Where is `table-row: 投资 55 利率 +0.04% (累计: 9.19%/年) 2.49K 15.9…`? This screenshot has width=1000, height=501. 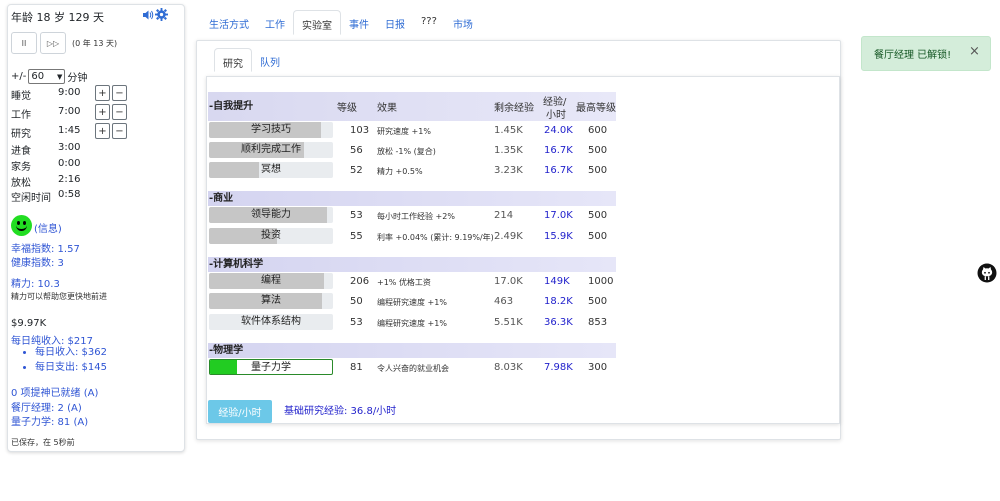
table-row: 投资 55 利率 +0.04% (累计: 9.19%/年) 2.49K 15.9… is located at coordinates (412, 237).